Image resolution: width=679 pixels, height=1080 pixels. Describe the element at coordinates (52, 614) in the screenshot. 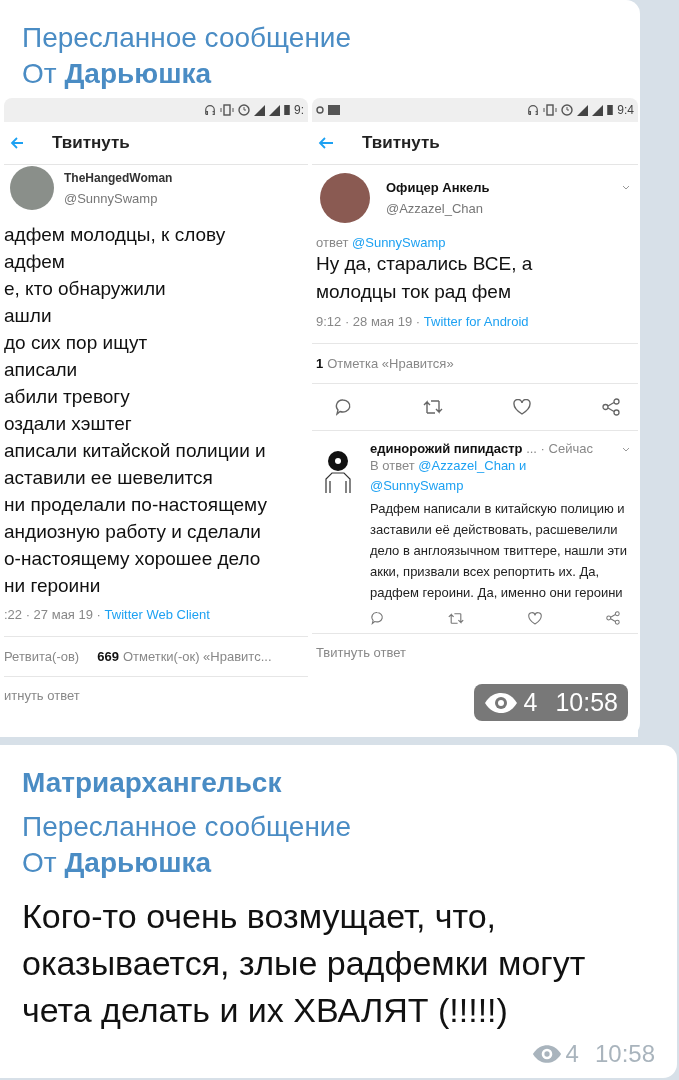

I see `tweet-timestamp: :22 · 27 мая 19 ·` at that location.